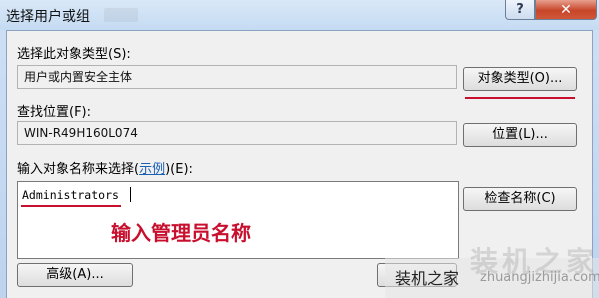 The height and width of the screenshot is (298, 599). What do you see at coordinates (71, 206) in the screenshot?
I see `names-underline` at bounding box center [71, 206].